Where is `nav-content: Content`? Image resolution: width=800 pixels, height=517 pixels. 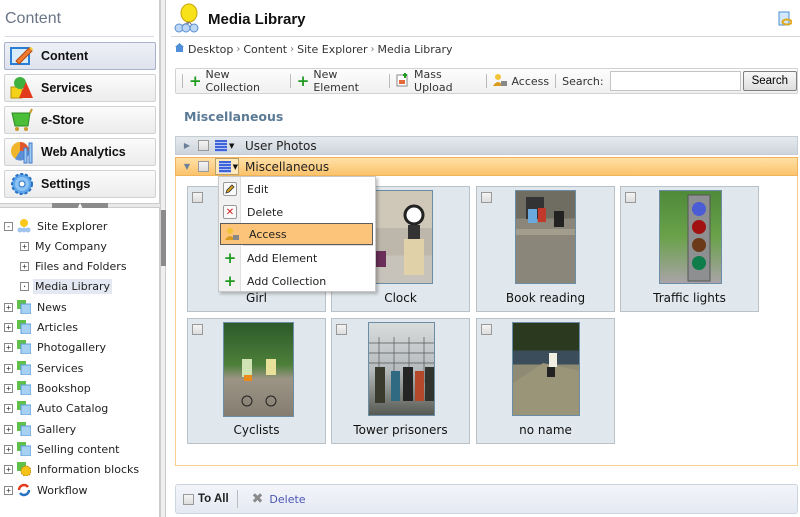 nav-content: Content is located at coordinates (80, 56).